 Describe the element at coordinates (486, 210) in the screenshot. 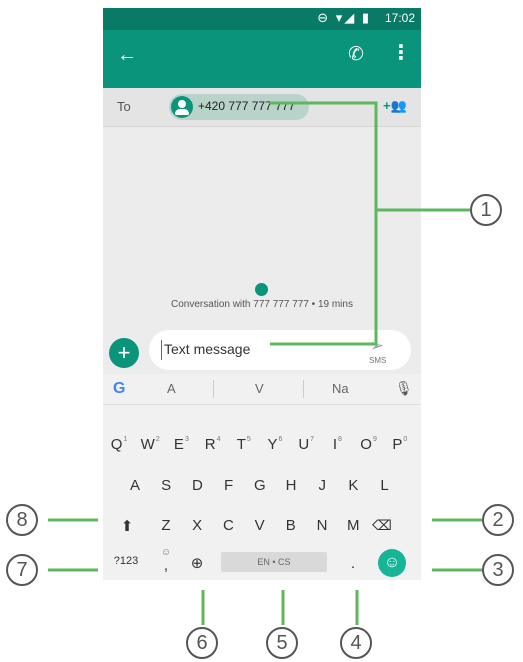

I see `callout-1: 1` at that location.